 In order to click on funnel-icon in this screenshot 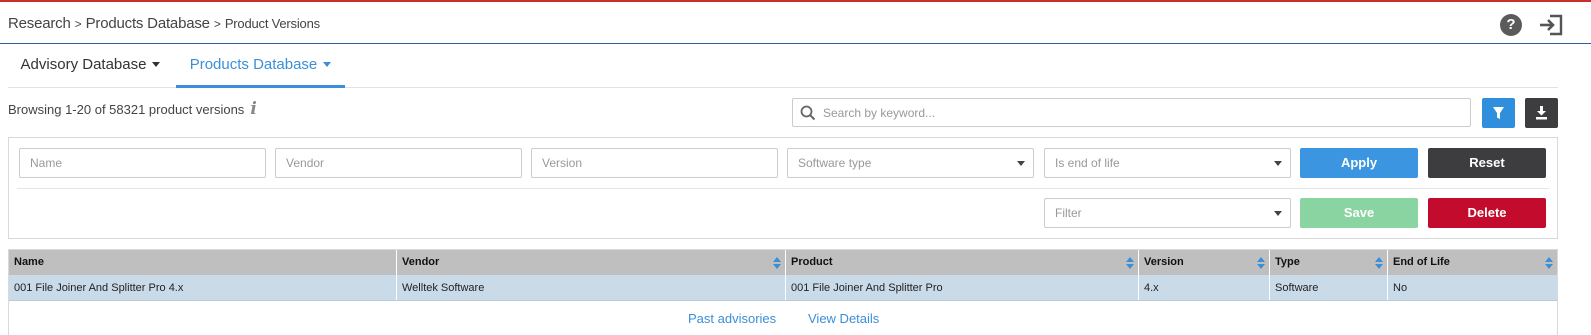, I will do `click(1498, 113)`.